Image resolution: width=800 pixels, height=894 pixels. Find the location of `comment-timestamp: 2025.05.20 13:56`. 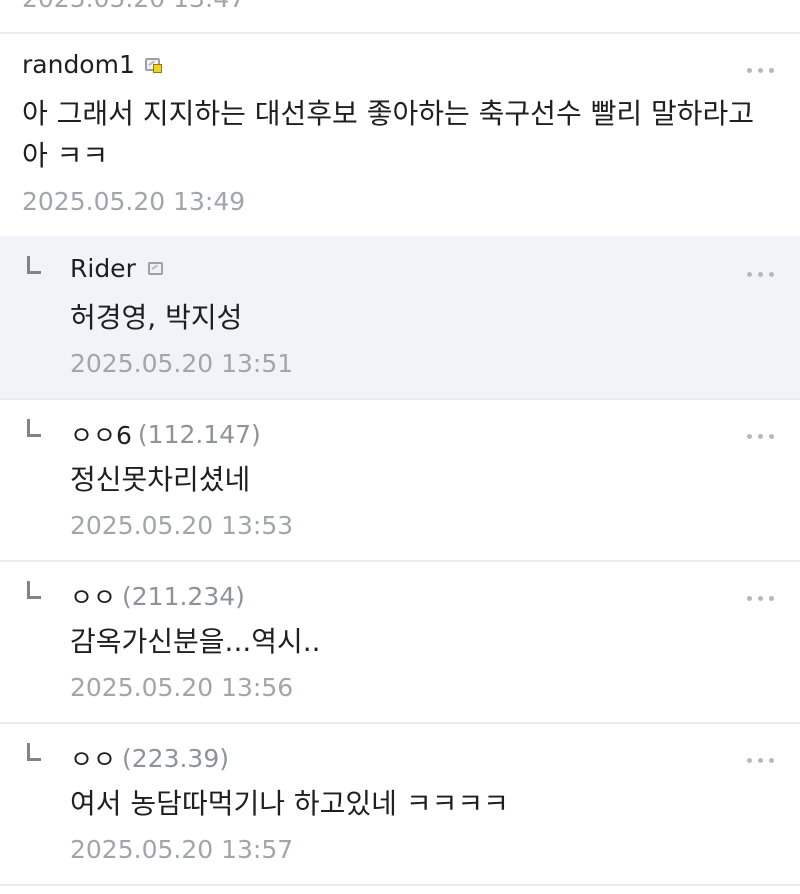

comment-timestamp: 2025.05.20 13:56 is located at coordinates (182, 687).